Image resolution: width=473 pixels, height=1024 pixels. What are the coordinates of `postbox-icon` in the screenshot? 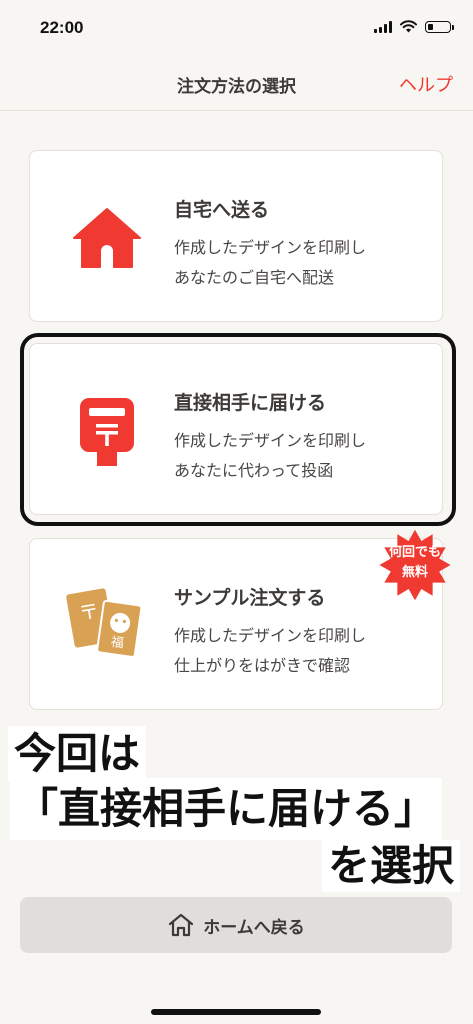 It's located at (107, 432).